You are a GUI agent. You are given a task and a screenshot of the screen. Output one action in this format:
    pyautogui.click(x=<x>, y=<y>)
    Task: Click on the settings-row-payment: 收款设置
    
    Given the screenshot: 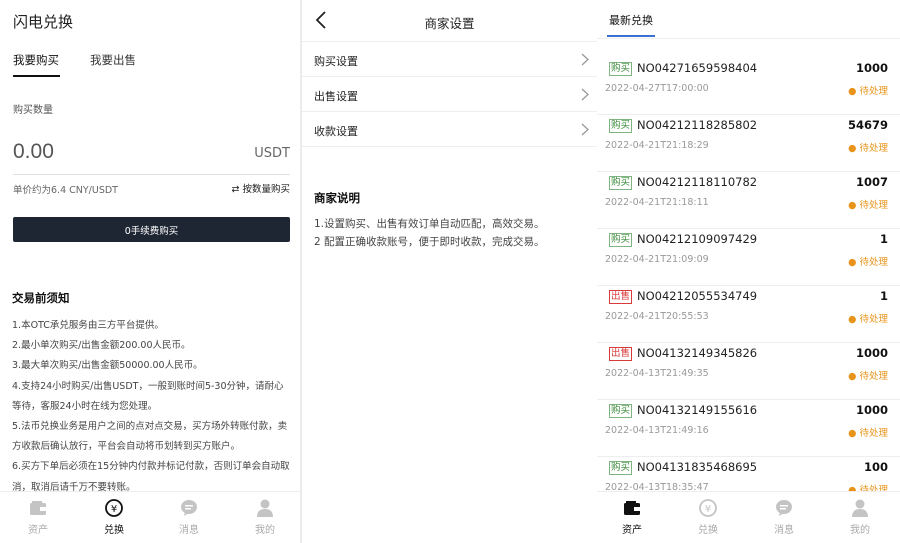 What is the action you would take?
    pyautogui.click(x=449, y=129)
    